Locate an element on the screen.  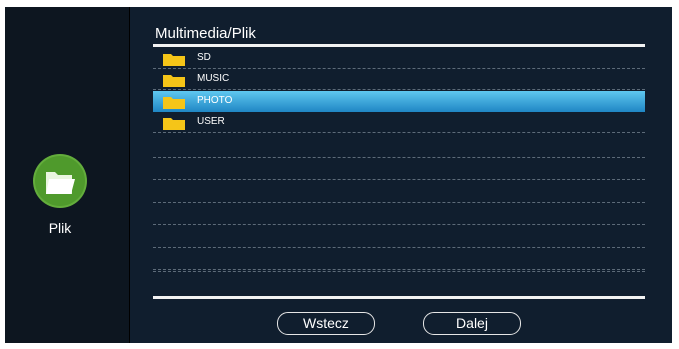
page-title: Multimedia/Plik is located at coordinates (205, 33).